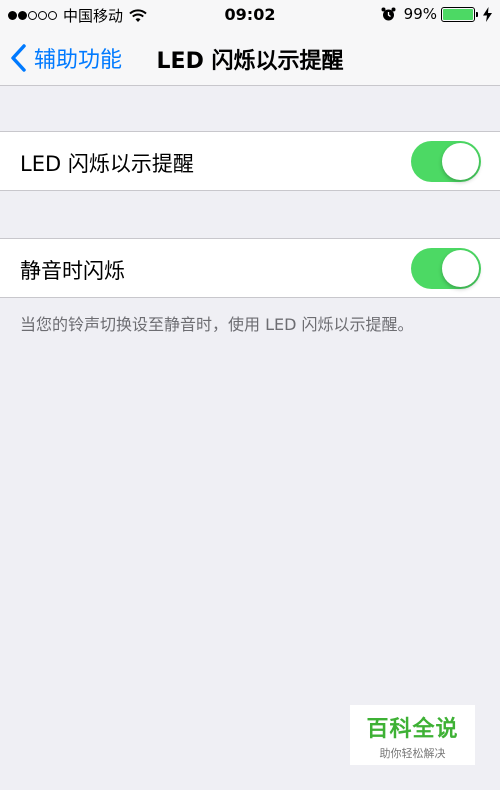  What do you see at coordinates (420, 14) in the screenshot?
I see `battery-percent: 99%` at bounding box center [420, 14].